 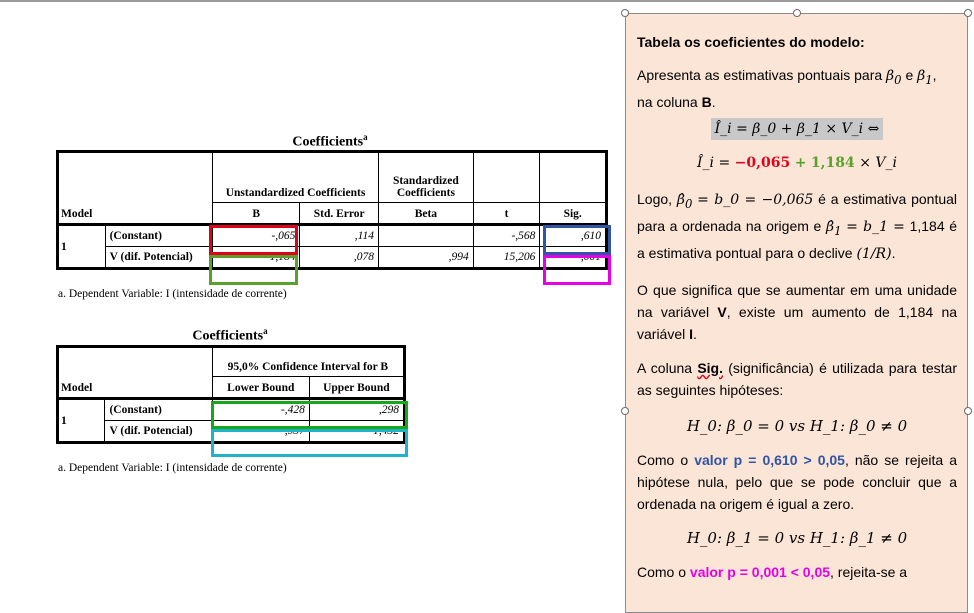 What do you see at coordinates (309, 415) in the screenshot?
I see `highlight-ci-constant` at bounding box center [309, 415].